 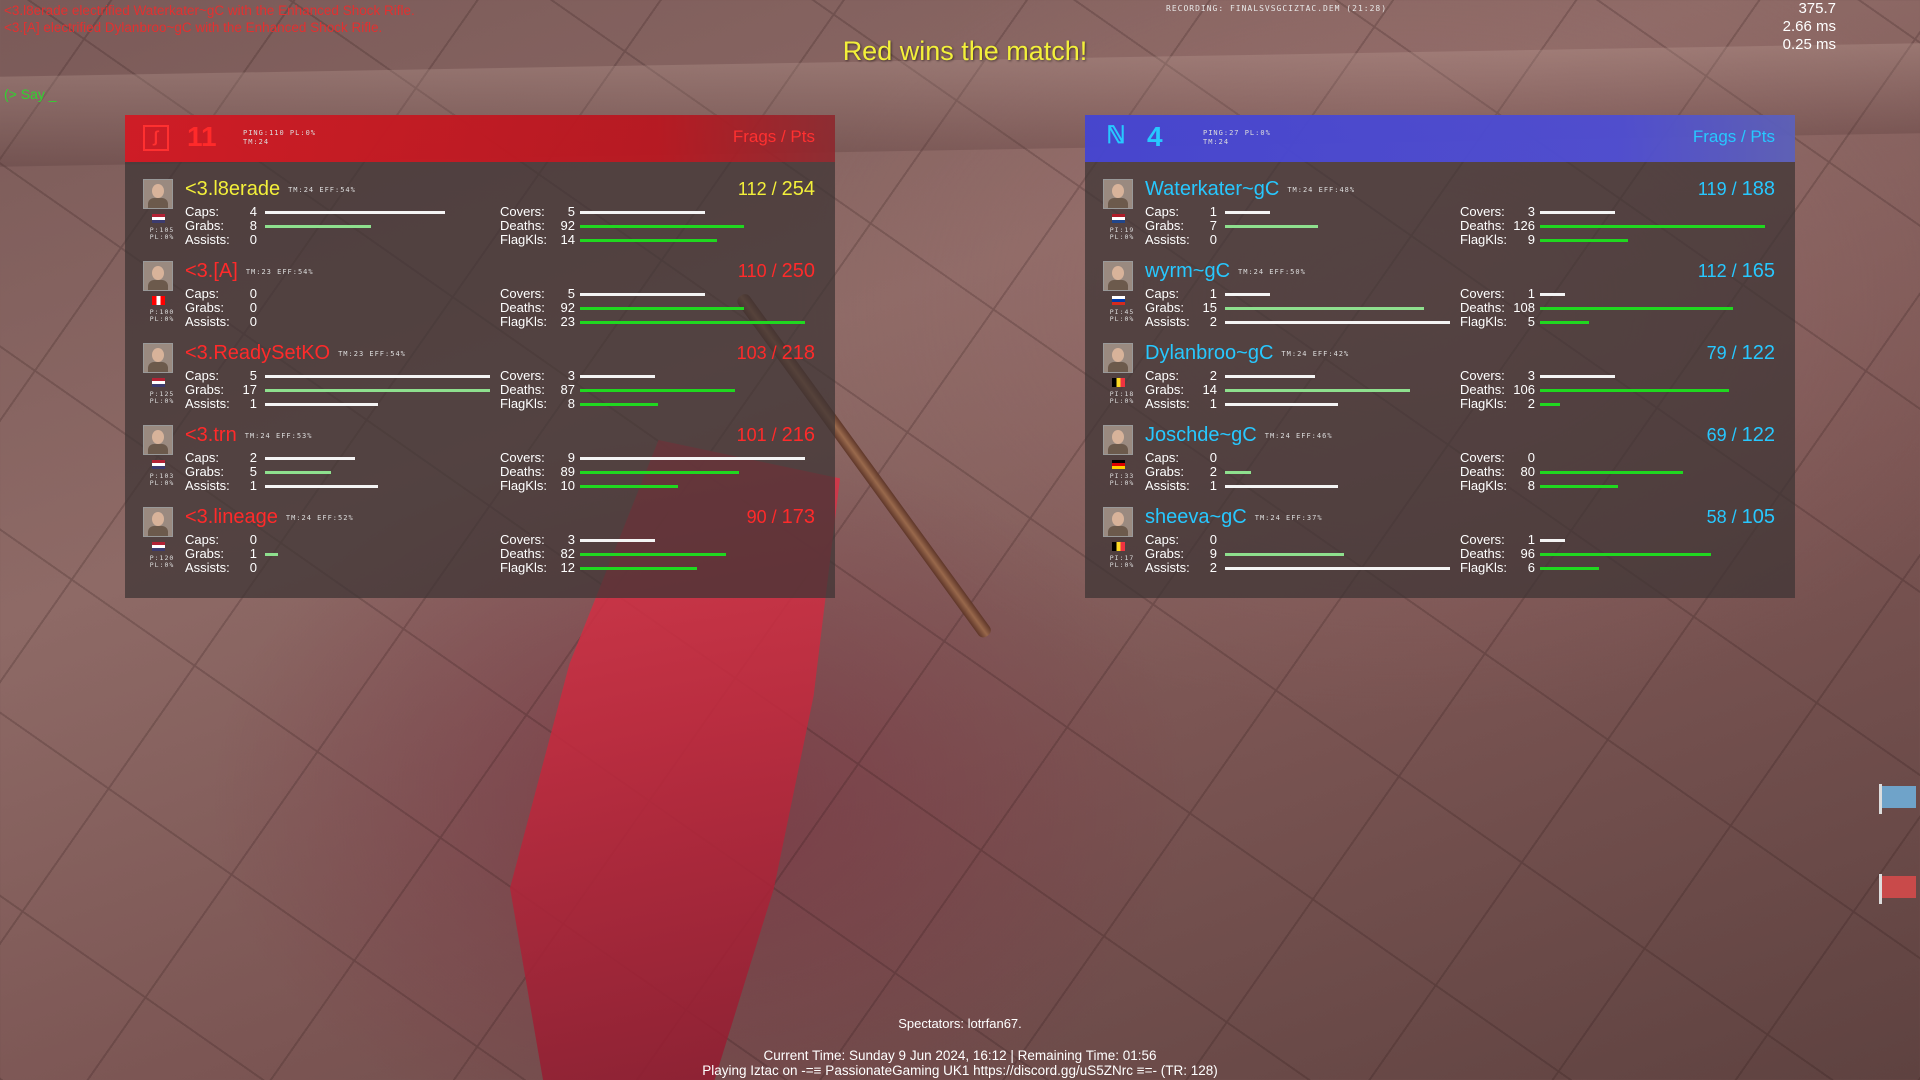 What do you see at coordinates (1201, 435) in the screenshot?
I see `player-name-text: Joschde~gC` at bounding box center [1201, 435].